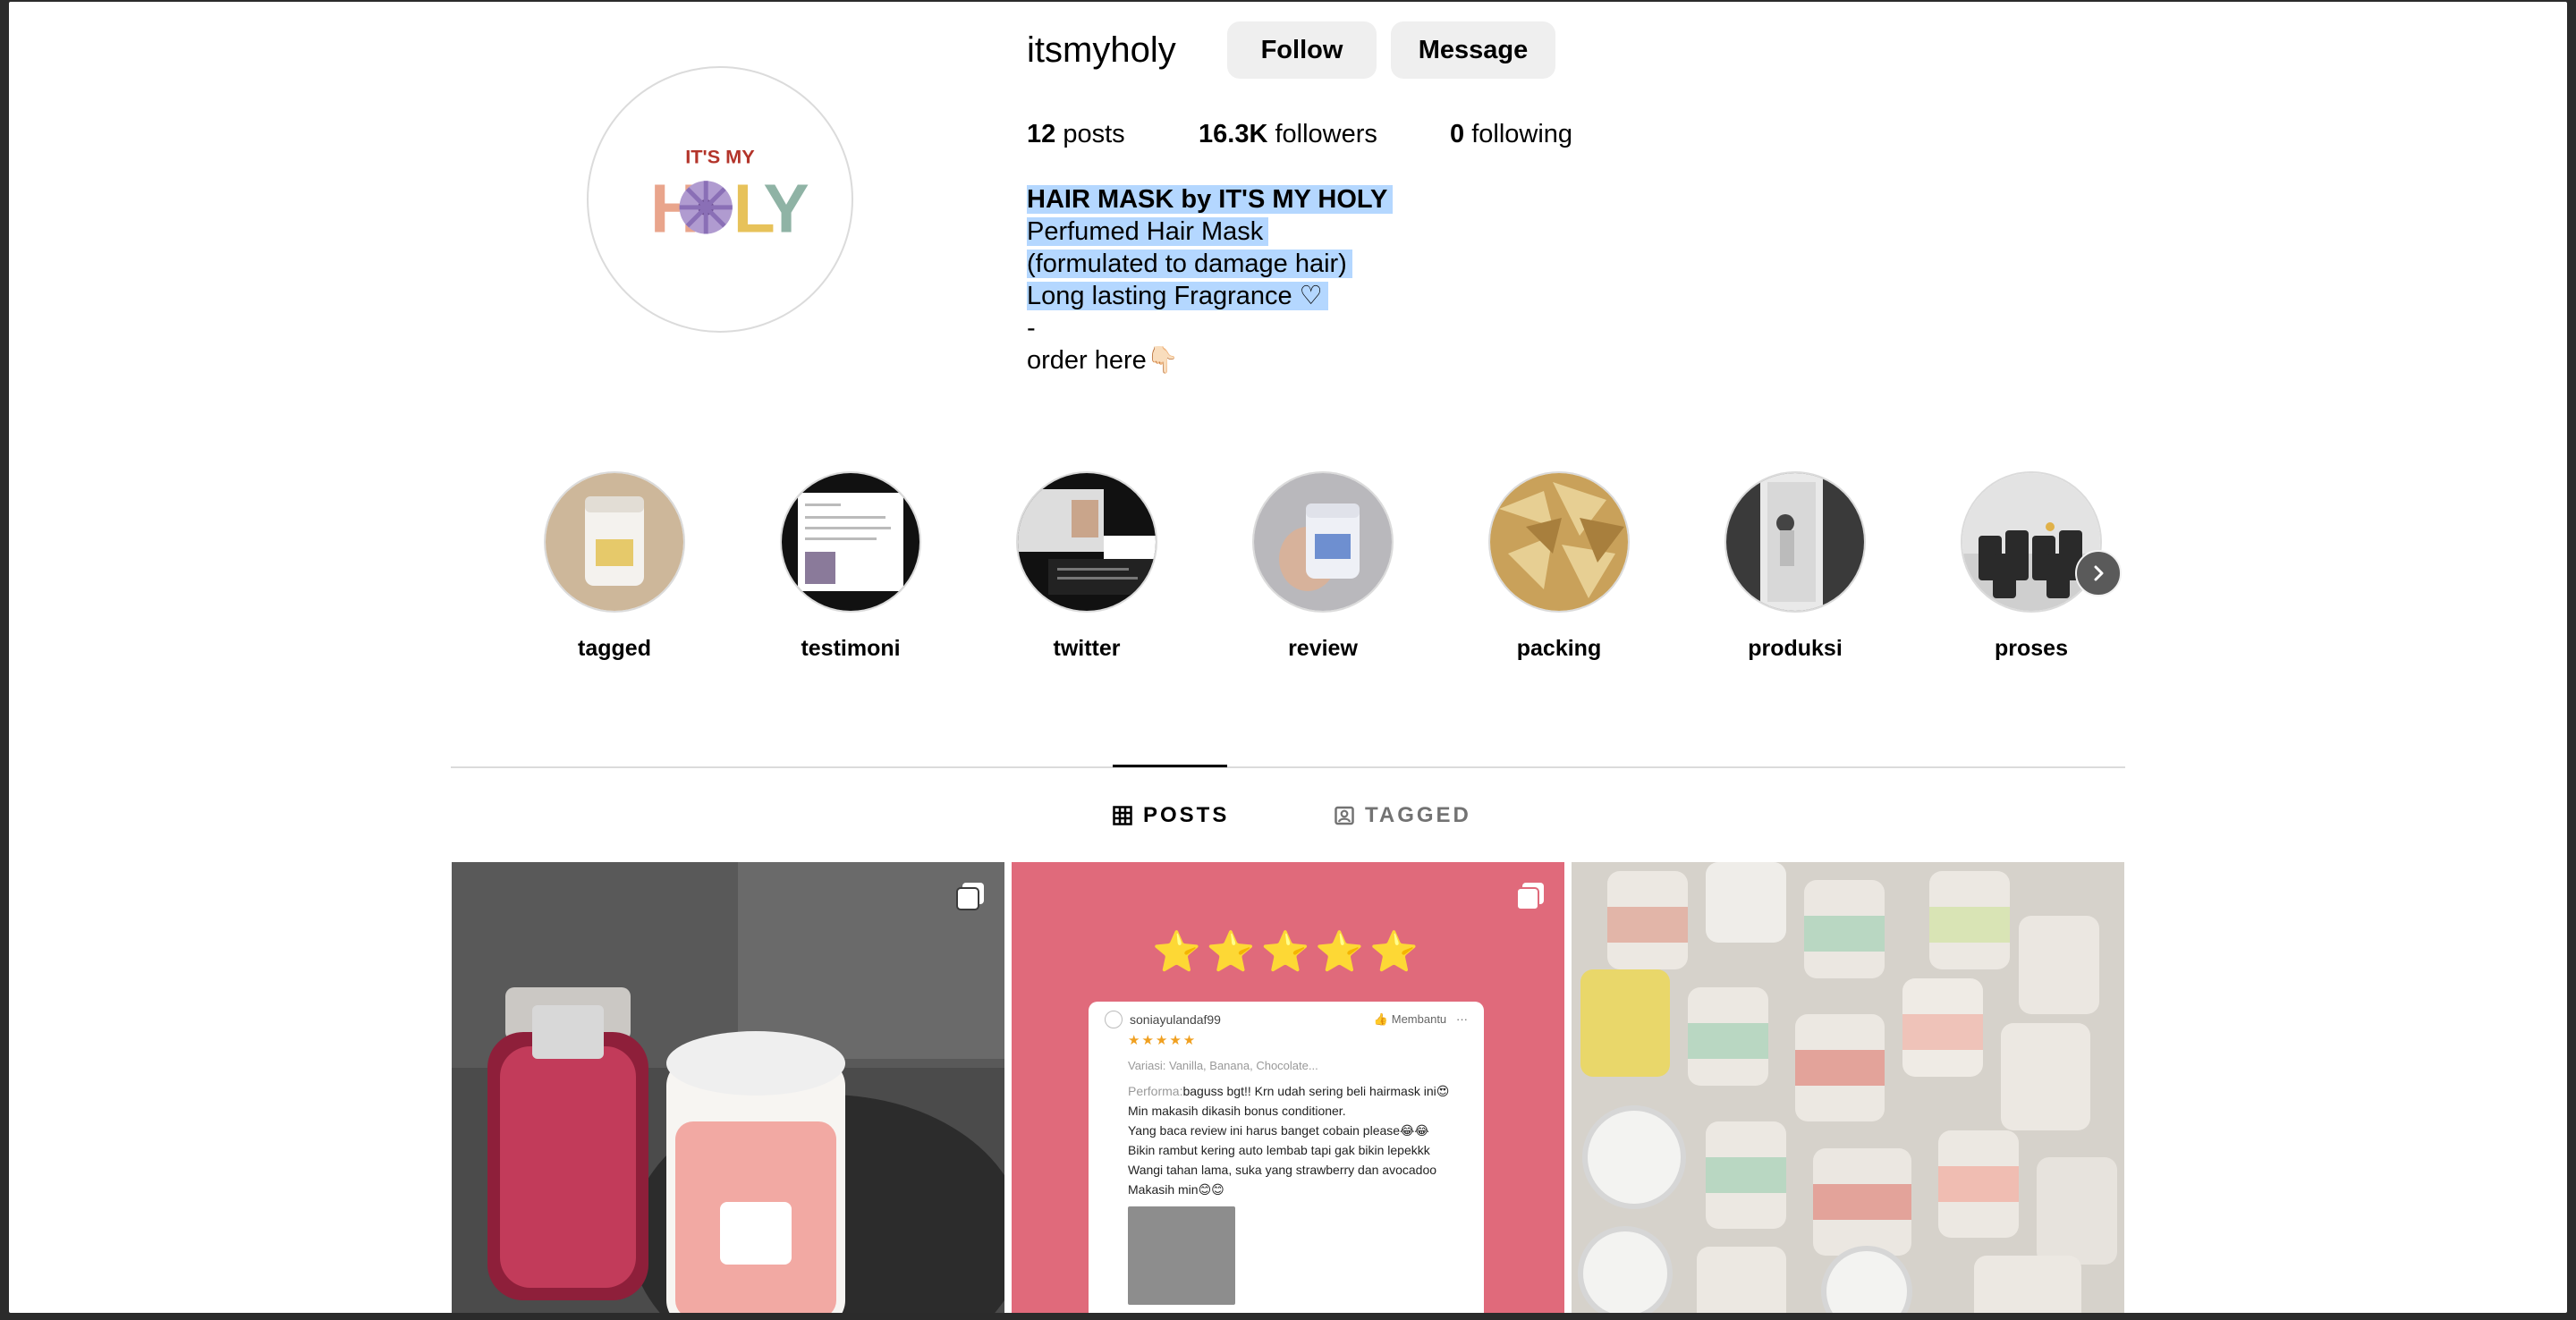  Describe the element at coordinates (1473, 50) in the screenshot. I see `message-button: Message` at that location.